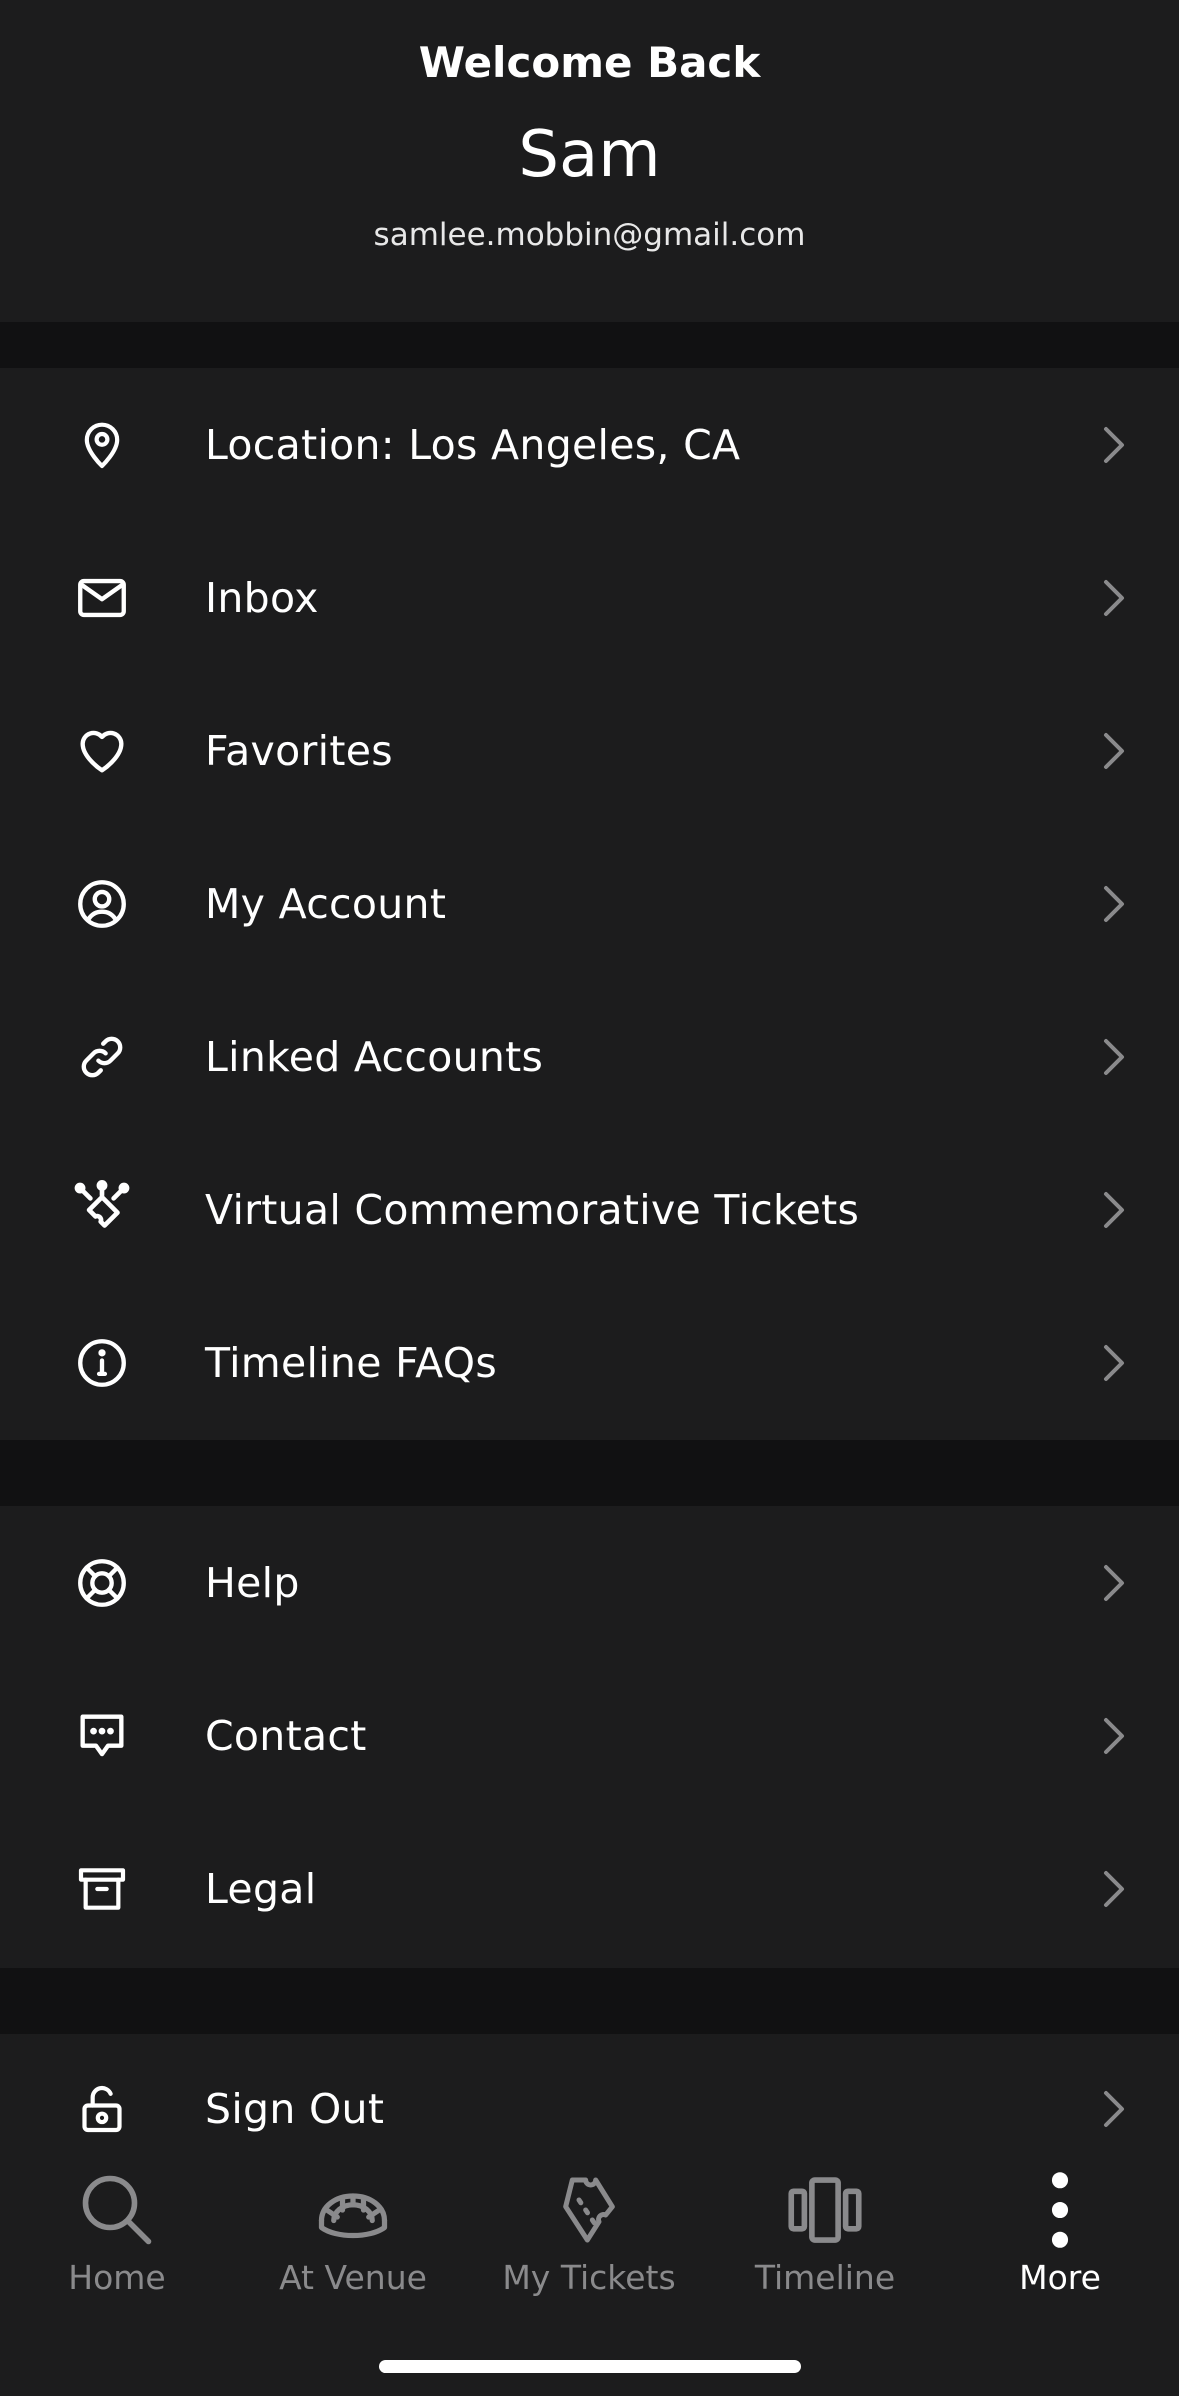  What do you see at coordinates (589, 597) in the screenshot?
I see `menu-item-inbox: Inbox` at bounding box center [589, 597].